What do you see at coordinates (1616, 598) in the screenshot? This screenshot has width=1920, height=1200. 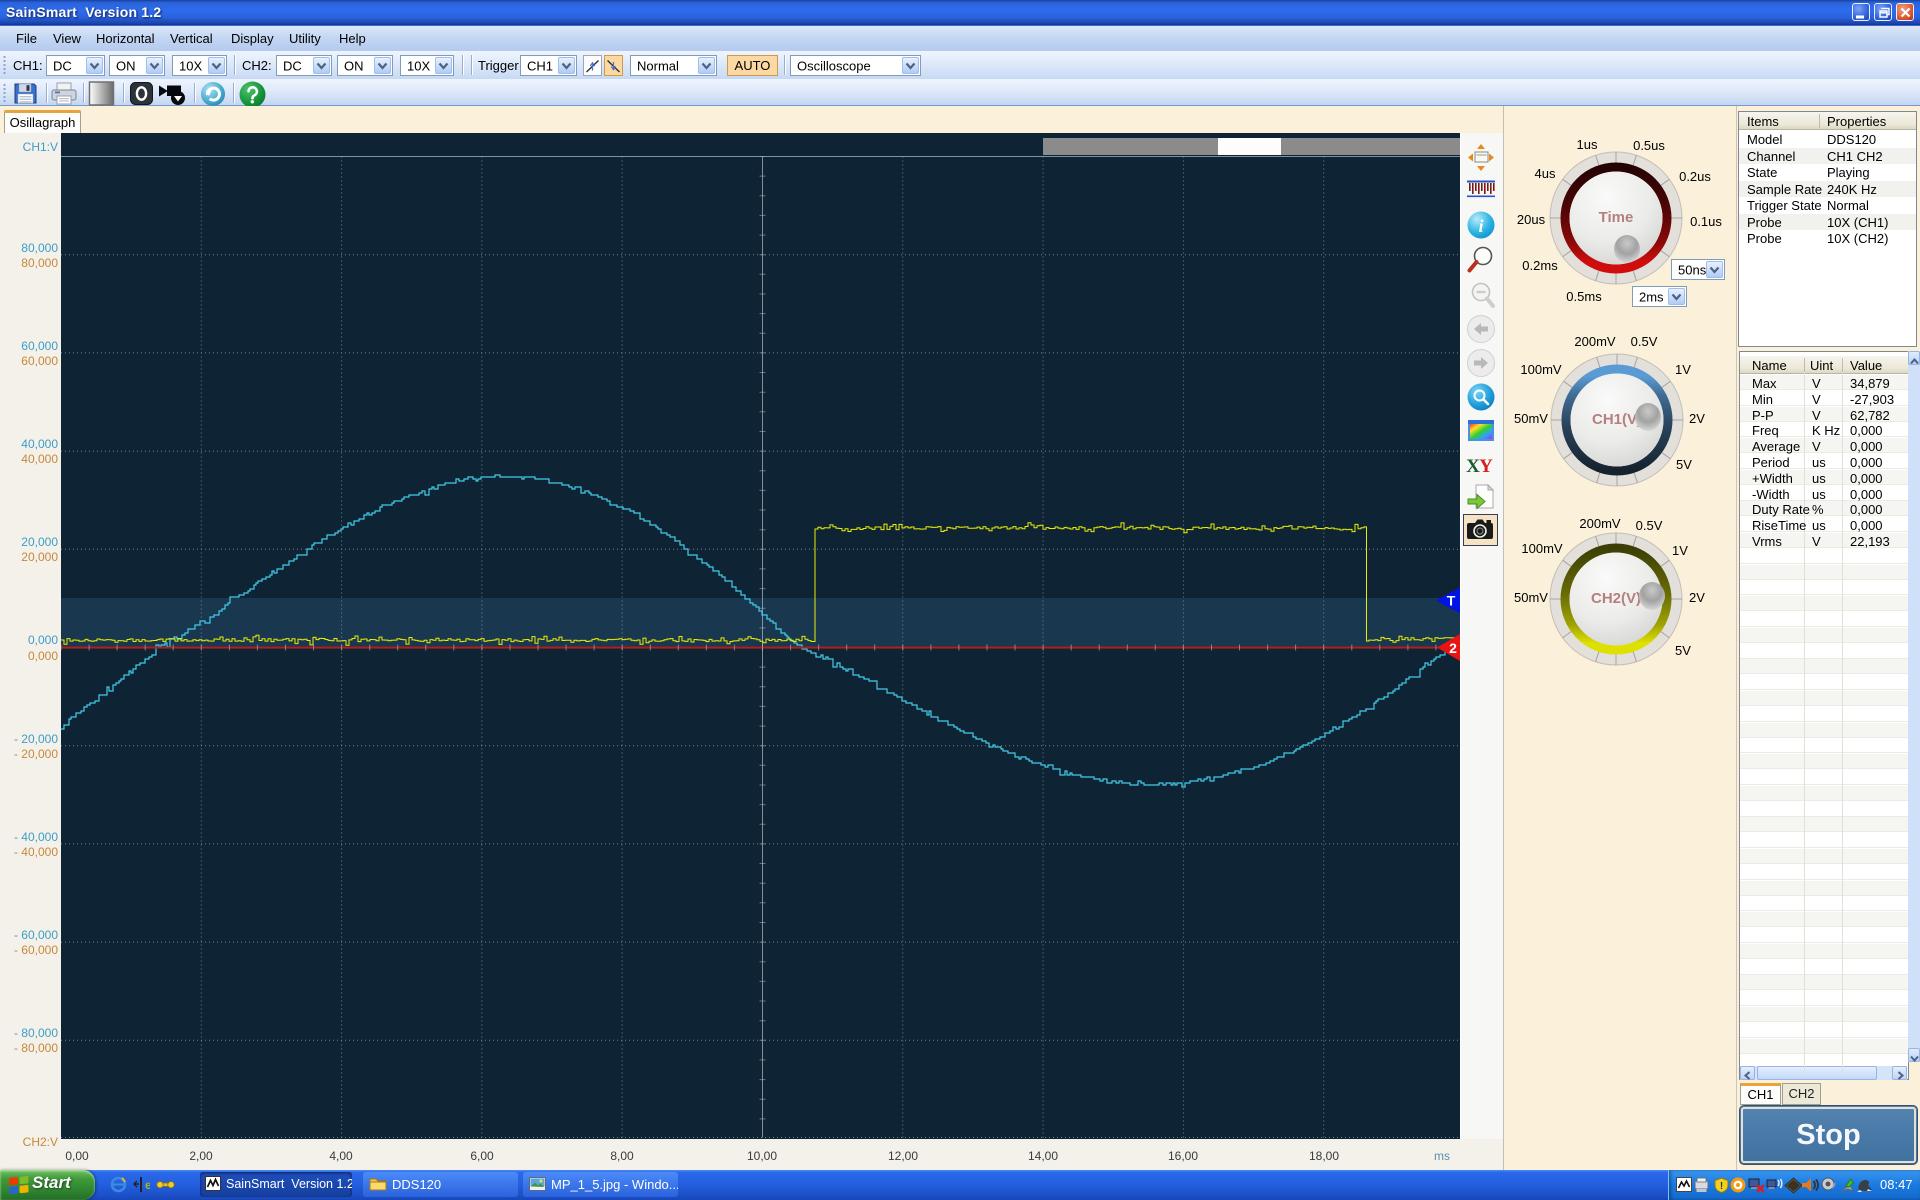 I see `svg-text: CH2(V)` at bounding box center [1616, 598].